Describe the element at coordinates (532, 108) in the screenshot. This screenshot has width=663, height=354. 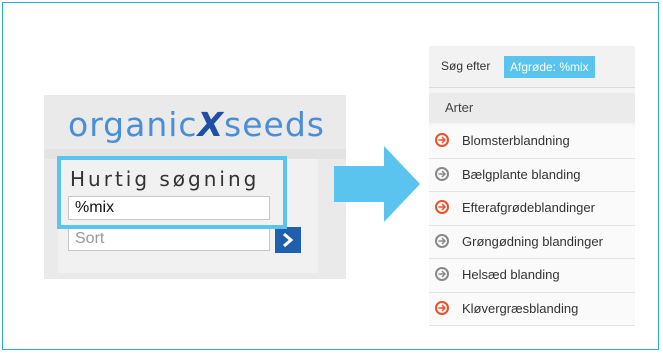
I see `section-header-arter: Arter` at that location.